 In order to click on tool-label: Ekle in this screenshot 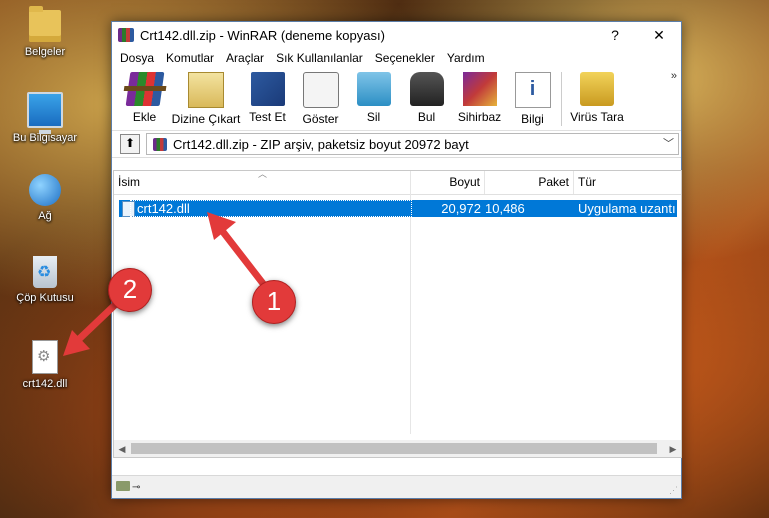, I will do `click(144, 117)`.